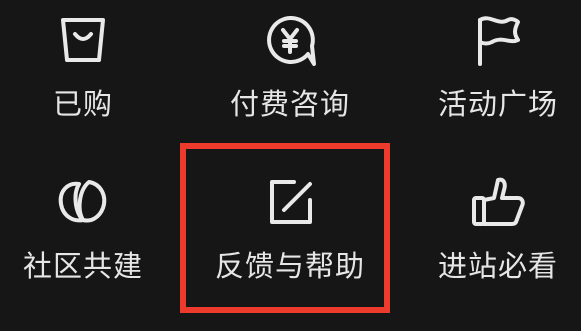  Describe the element at coordinates (497, 266) in the screenshot. I see `menu-item-label: 进站必看` at that location.